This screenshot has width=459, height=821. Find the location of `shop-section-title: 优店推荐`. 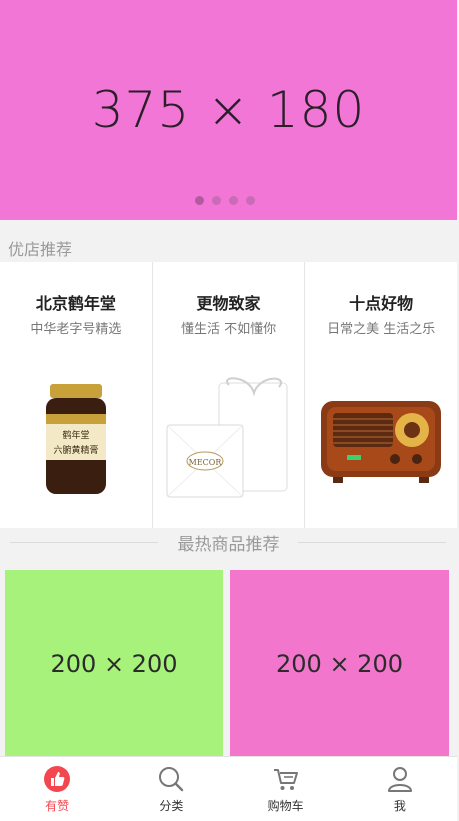

shop-section-title: 优店推荐 is located at coordinates (40, 249).